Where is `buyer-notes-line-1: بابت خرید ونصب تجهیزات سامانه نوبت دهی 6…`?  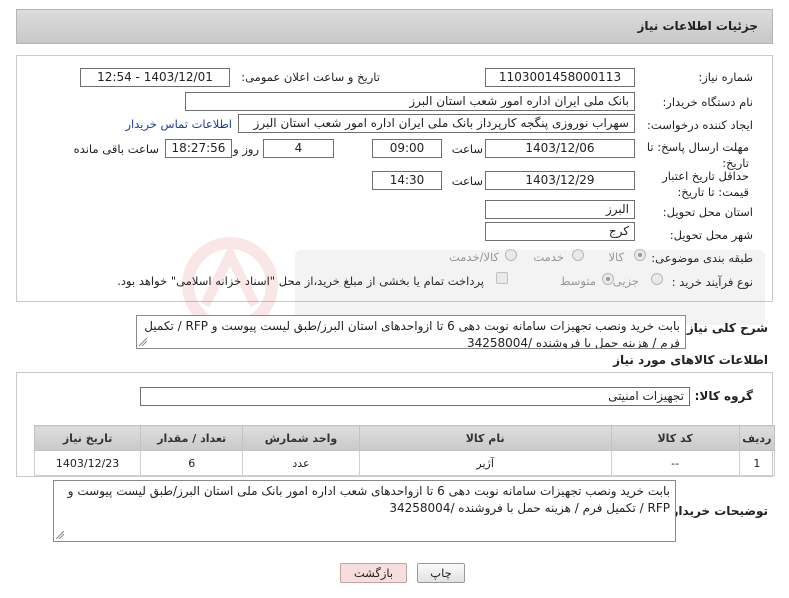 buyer-notes-line-1: بابت خرید ونصب تجهیزات سامانه نوبت دهی 6… is located at coordinates (368, 491).